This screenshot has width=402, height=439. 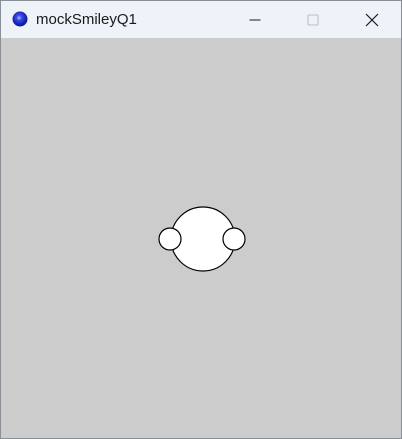 I want to click on processing-app-icon, so click(x=20, y=19).